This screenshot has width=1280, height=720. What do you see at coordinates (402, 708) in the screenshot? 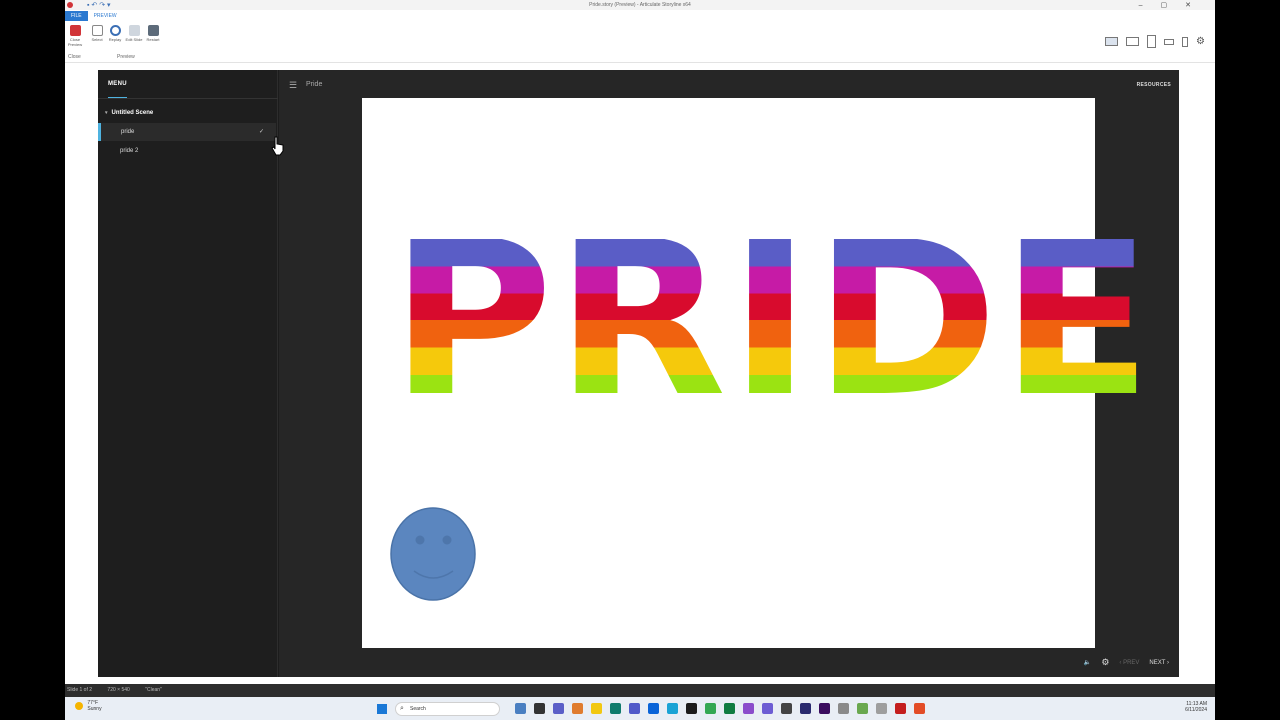
I see `search-icon: ⌕` at bounding box center [402, 708].